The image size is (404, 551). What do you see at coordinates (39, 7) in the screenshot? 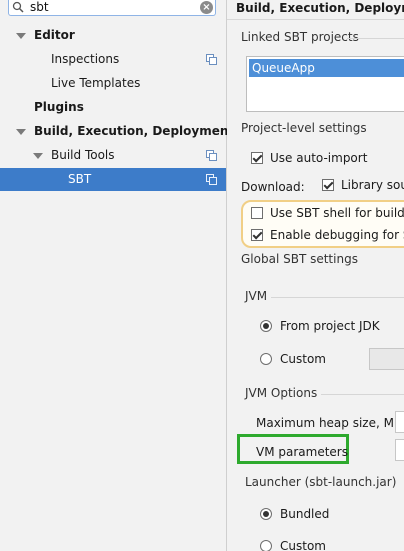
I see `search-input: sbt` at bounding box center [39, 7].